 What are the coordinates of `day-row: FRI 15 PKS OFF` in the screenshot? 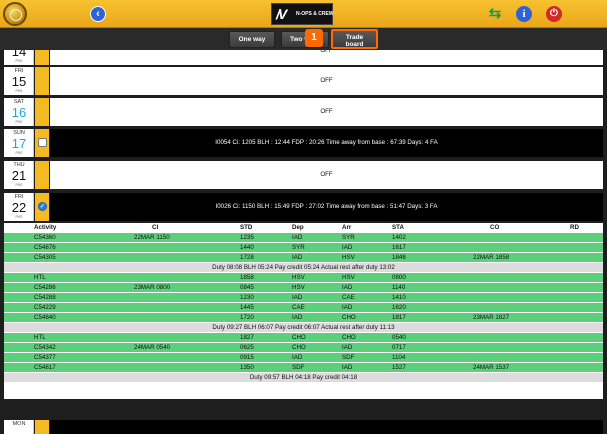 It's located at (303, 81).